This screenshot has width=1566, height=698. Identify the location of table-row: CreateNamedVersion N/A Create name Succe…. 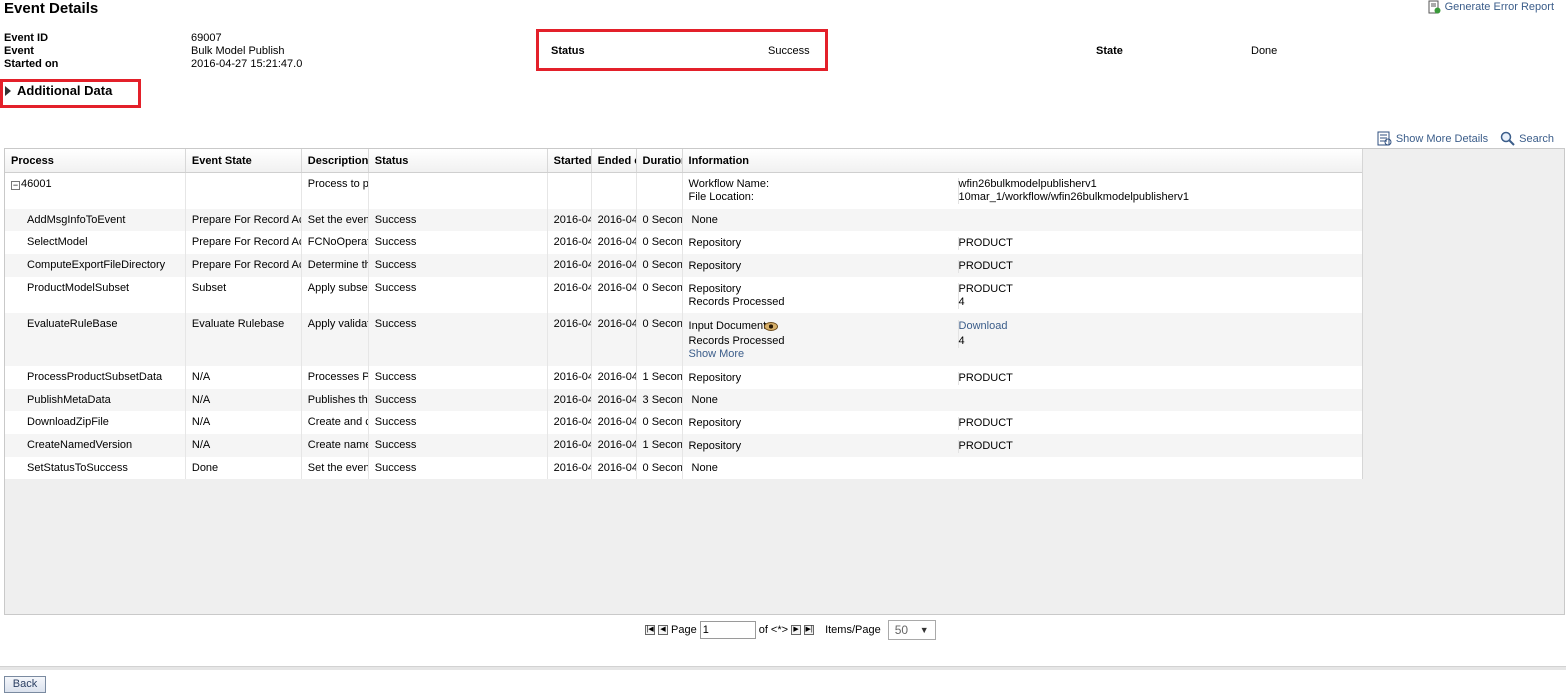
(683, 445).